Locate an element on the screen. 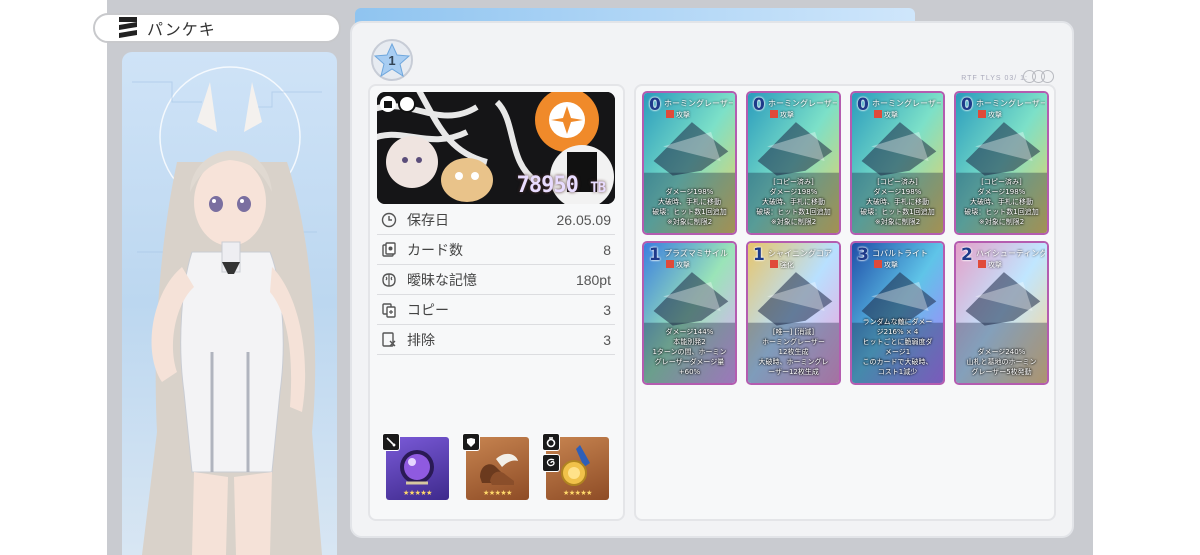 This screenshot has height=555, width=1200. card-description: ダメージ240% 山札と墓地のホーミン グレーザー5枚発動 is located at coordinates (1001, 362).